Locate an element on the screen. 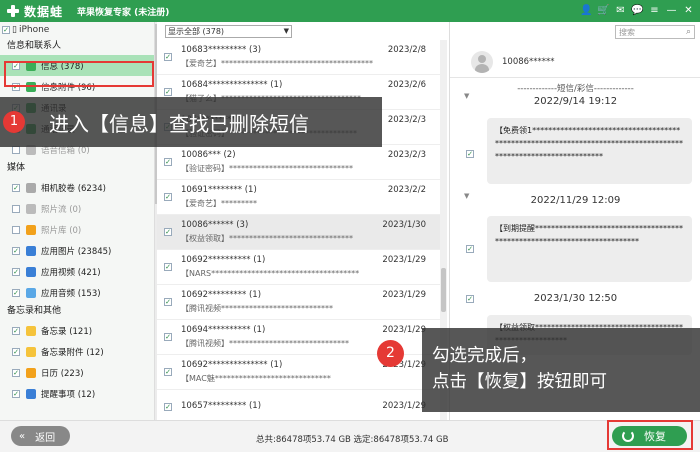  message-list-scrollbar-thumb is located at coordinates (443, 290).